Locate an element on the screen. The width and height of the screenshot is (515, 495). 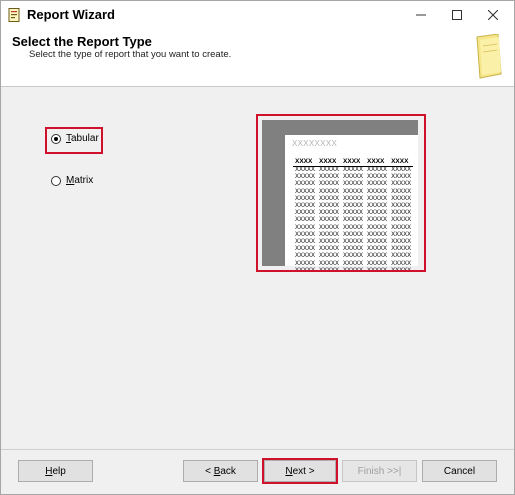
close-window-button is located at coordinates (493, 15).